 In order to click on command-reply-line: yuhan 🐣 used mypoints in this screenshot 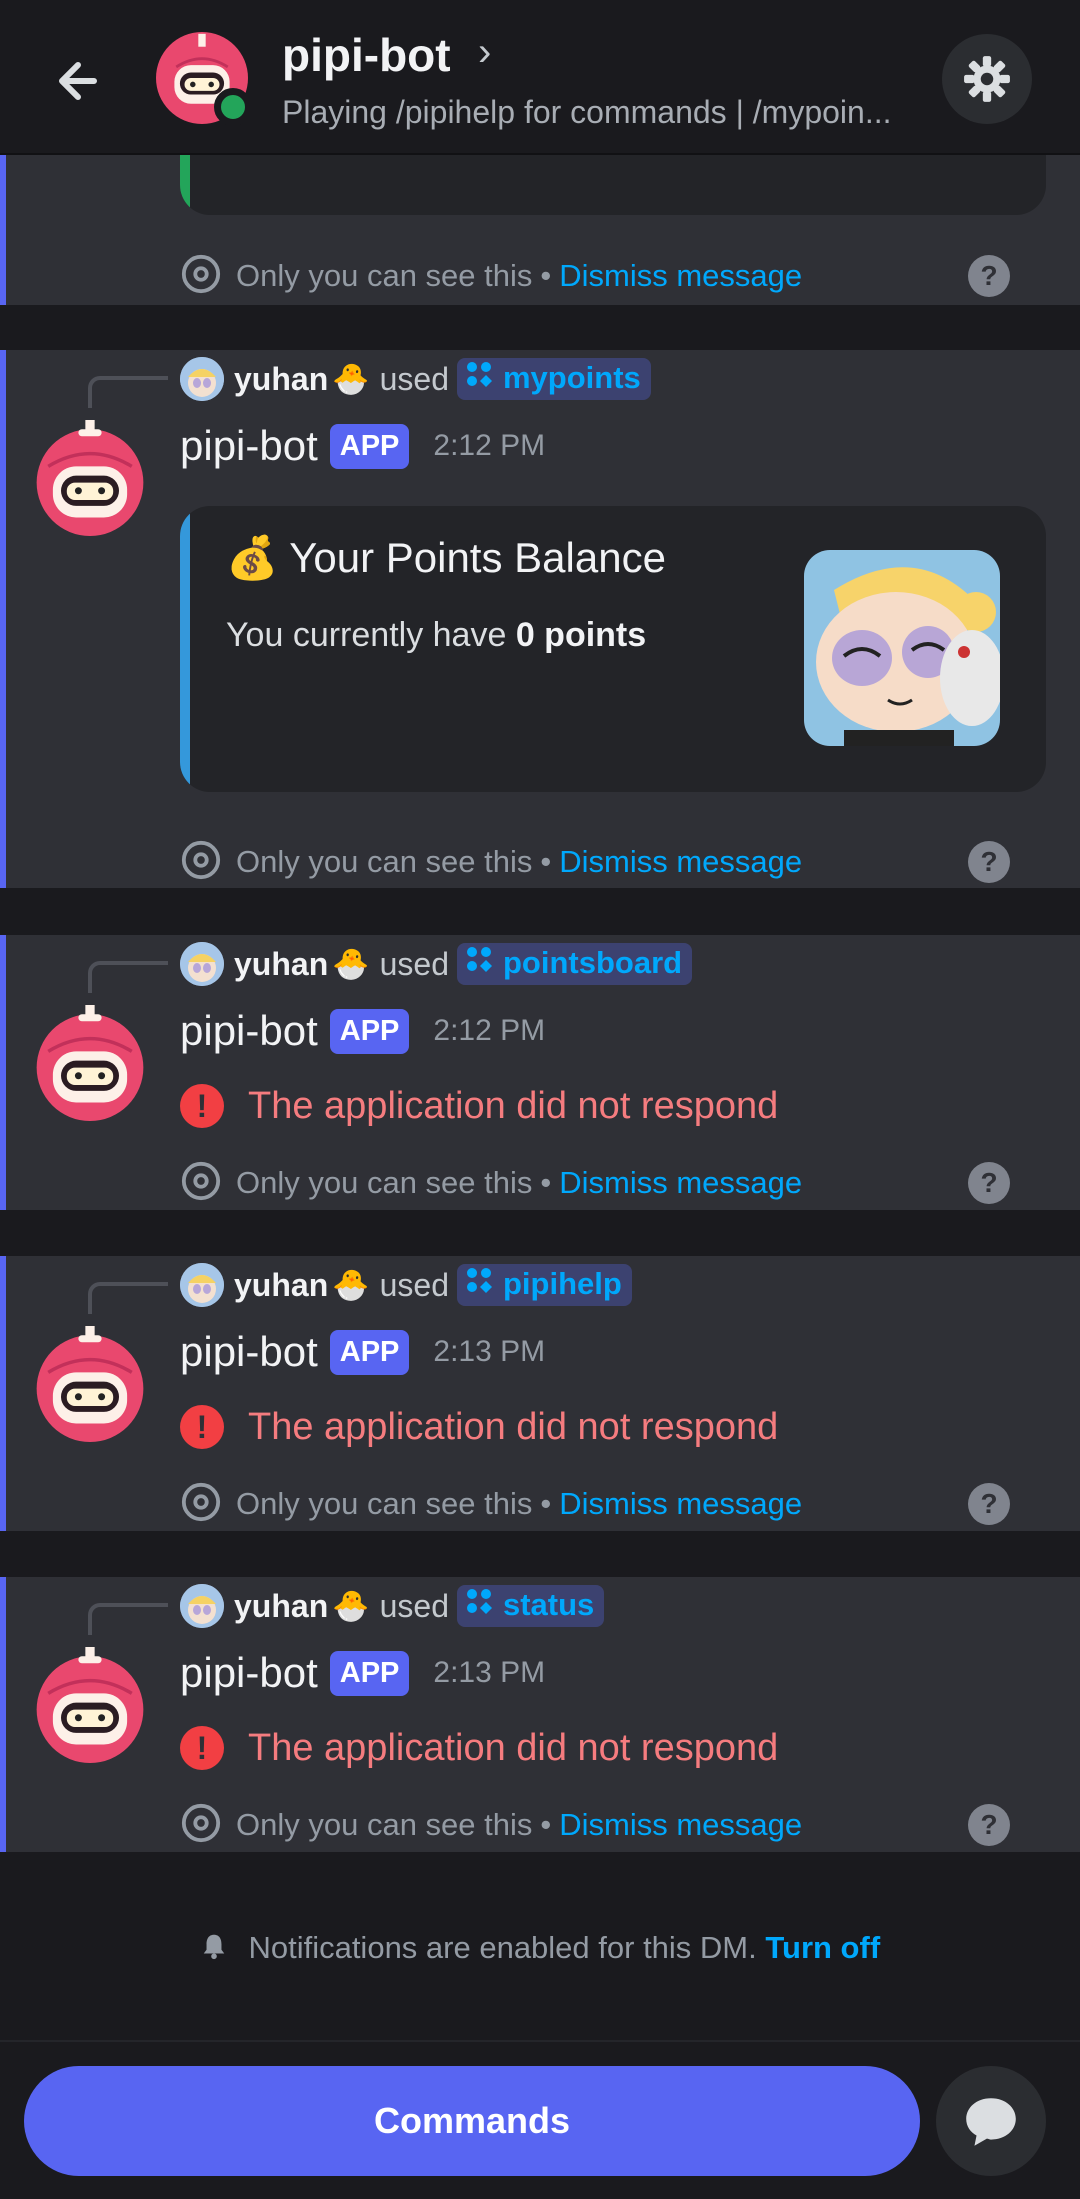, I will do `click(415, 379)`.